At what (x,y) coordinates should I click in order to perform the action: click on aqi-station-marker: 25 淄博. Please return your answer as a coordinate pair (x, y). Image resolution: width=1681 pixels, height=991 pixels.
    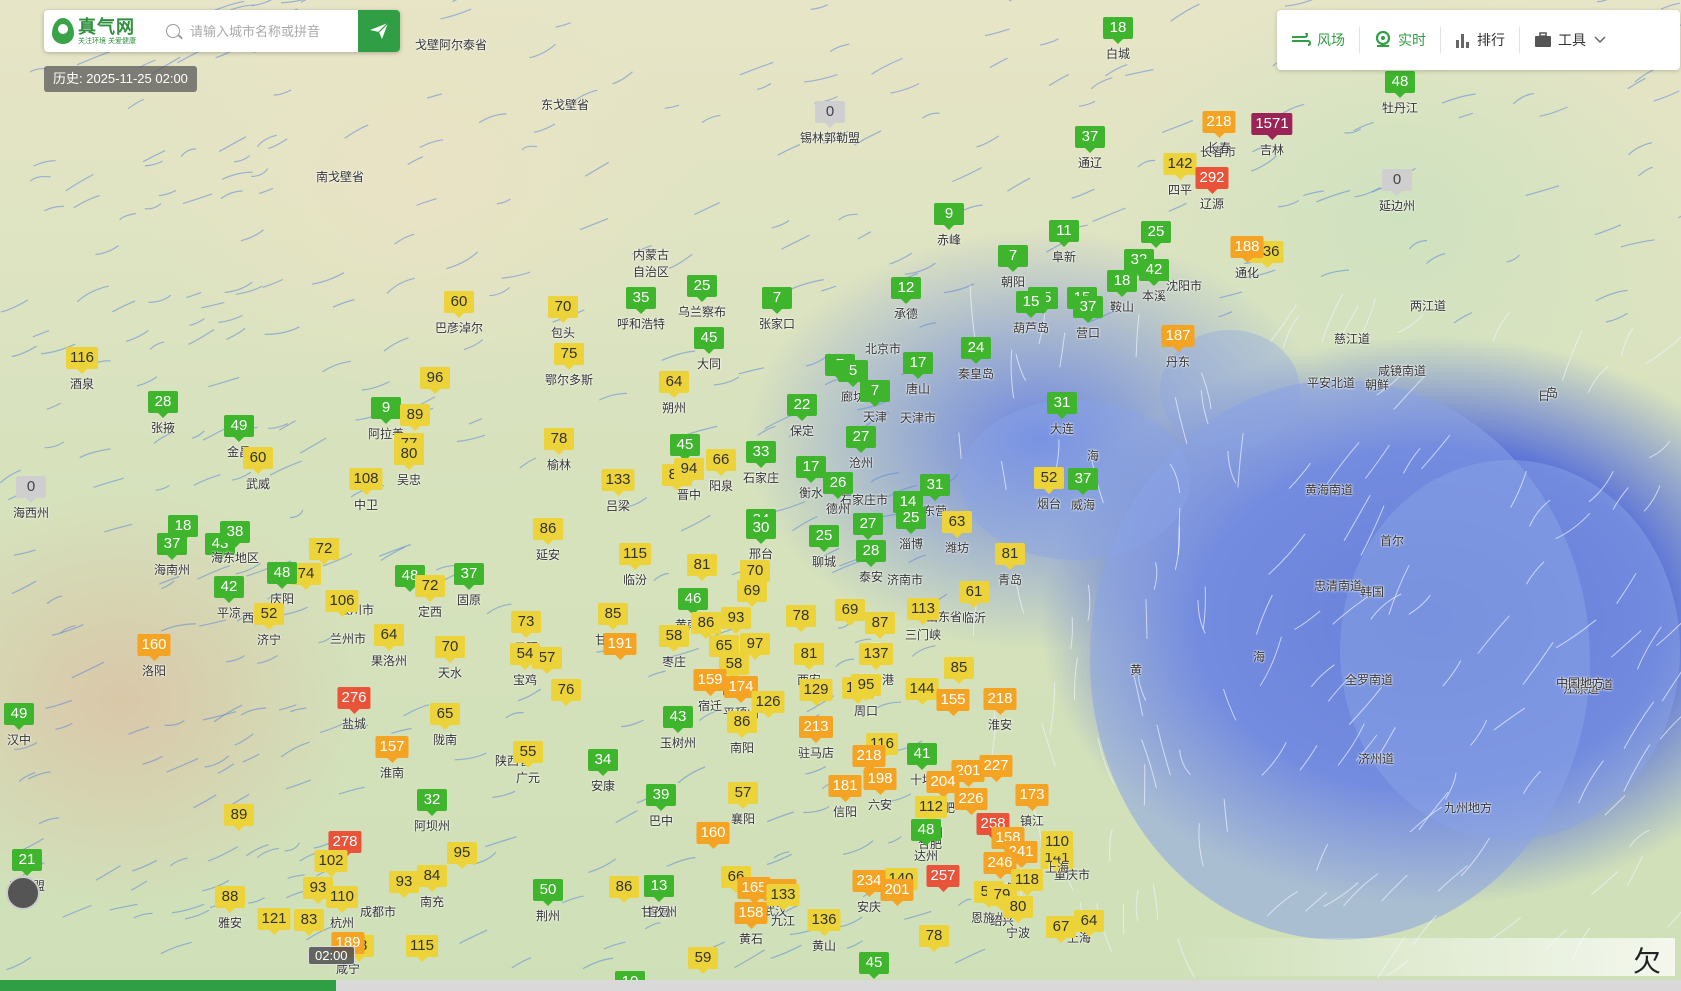
    Looking at the image, I should click on (911, 529).